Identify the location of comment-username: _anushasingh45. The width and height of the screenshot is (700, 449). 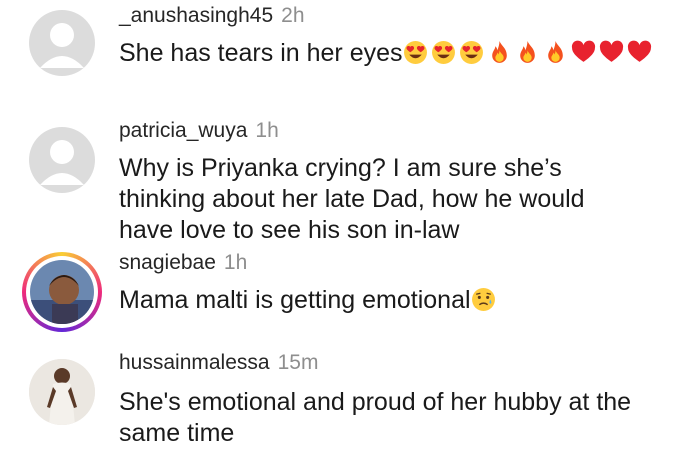
(196, 15).